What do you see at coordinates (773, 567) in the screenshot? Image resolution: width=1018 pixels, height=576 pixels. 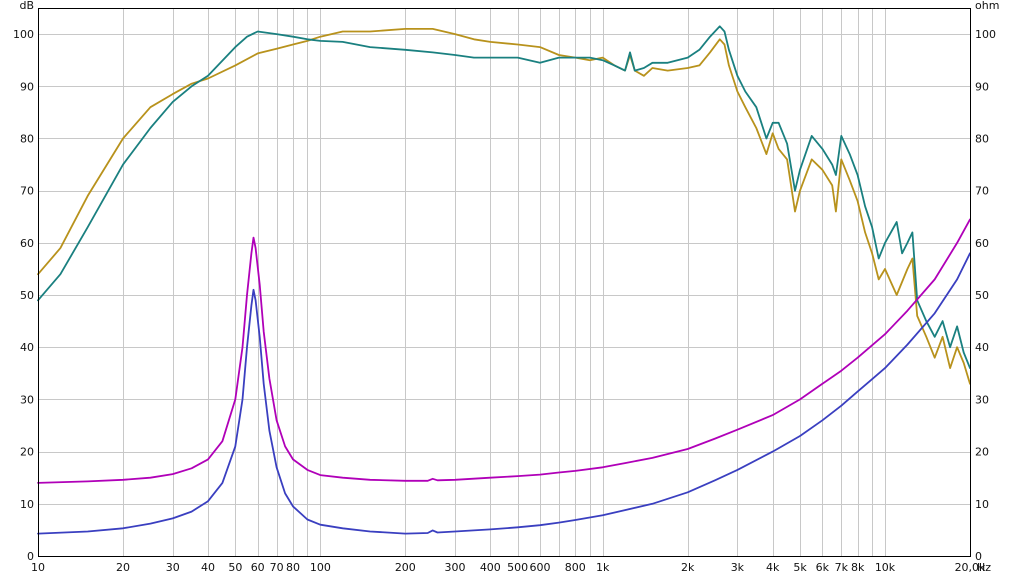 I see `x-tick-label: 4k` at bounding box center [773, 567].